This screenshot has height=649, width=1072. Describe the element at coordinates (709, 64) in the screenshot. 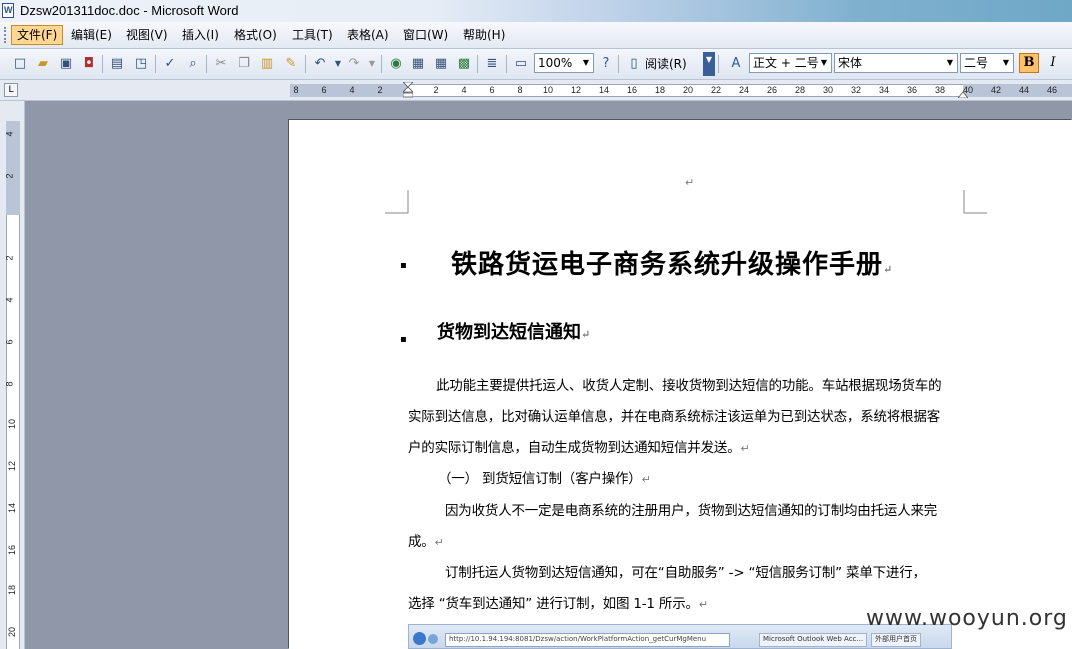

I see `toolbar-options-icon: ▼` at that location.